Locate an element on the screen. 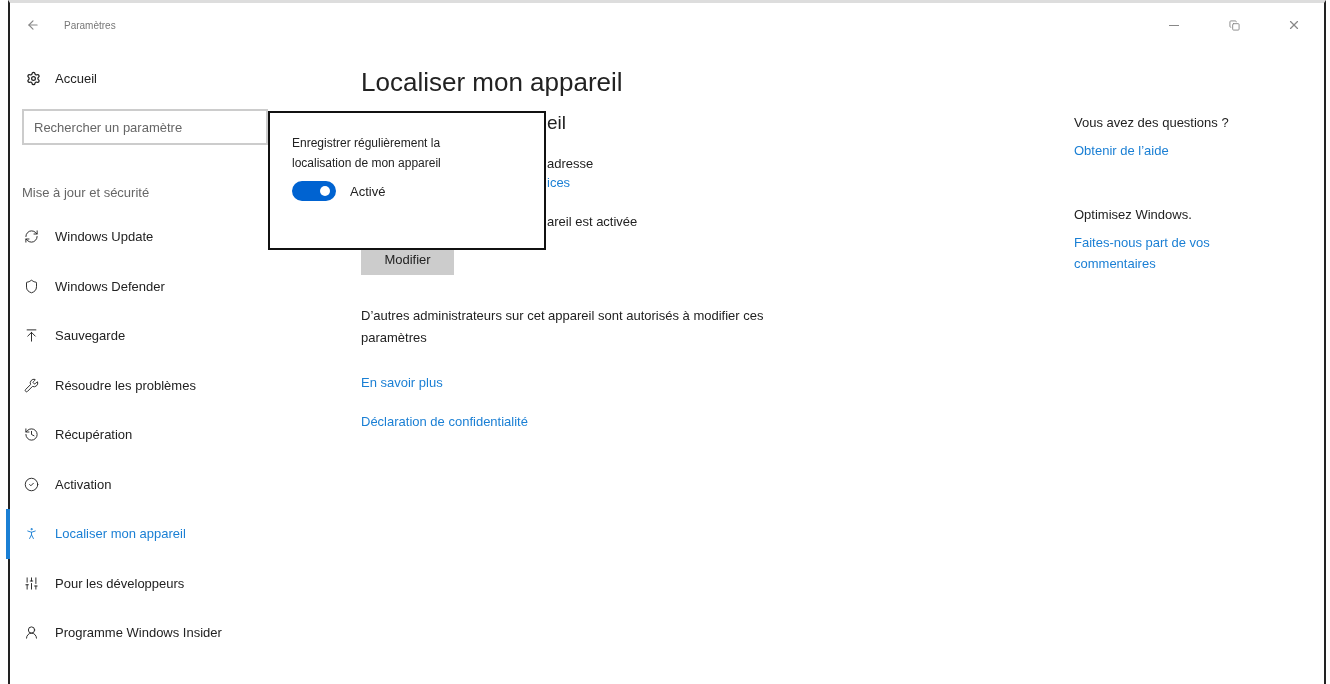  sidebar-item: Récupération is located at coordinates (178, 435).